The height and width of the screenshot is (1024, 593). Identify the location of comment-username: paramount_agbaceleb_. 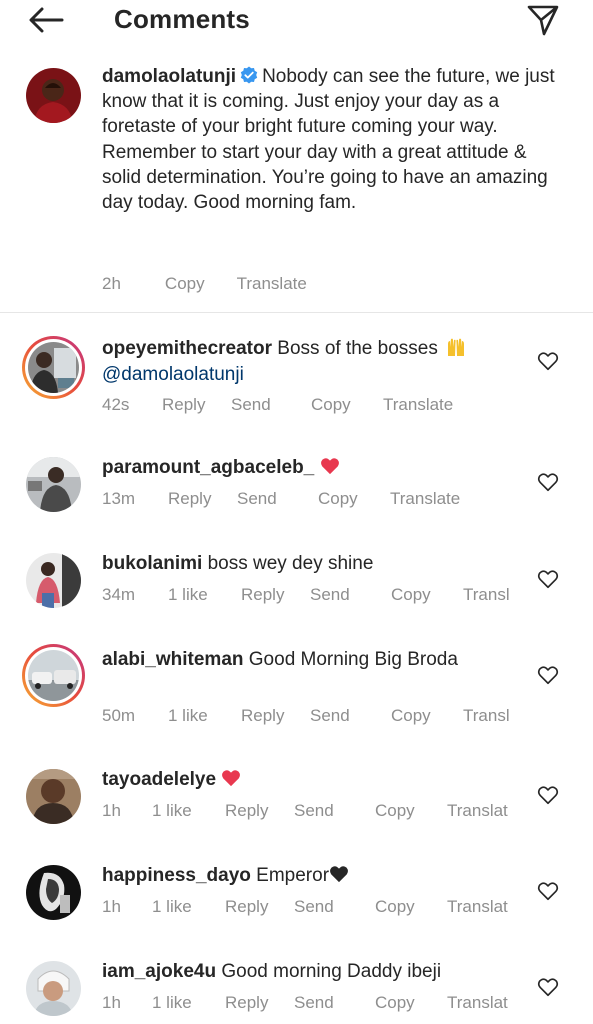
(208, 467).